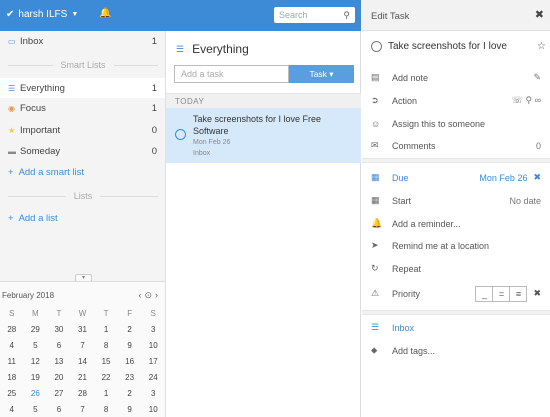 The width and height of the screenshot is (550, 417). Describe the element at coordinates (158, 295) in the screenshot. I see `chevron-right-icon: ›` at that location.